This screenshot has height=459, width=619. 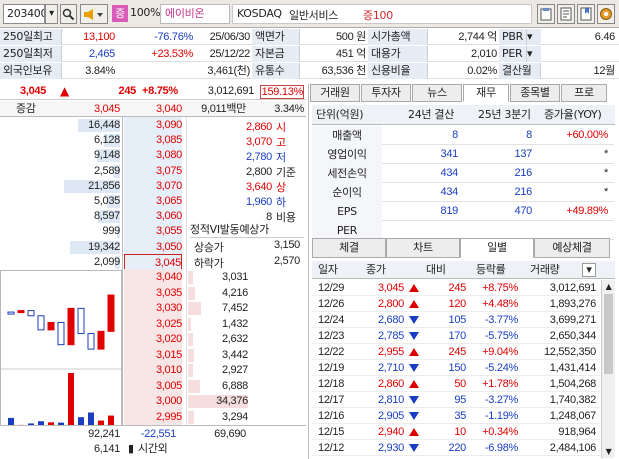 I want to click on stock-code-input: 203400, so click(x=24, y=14).